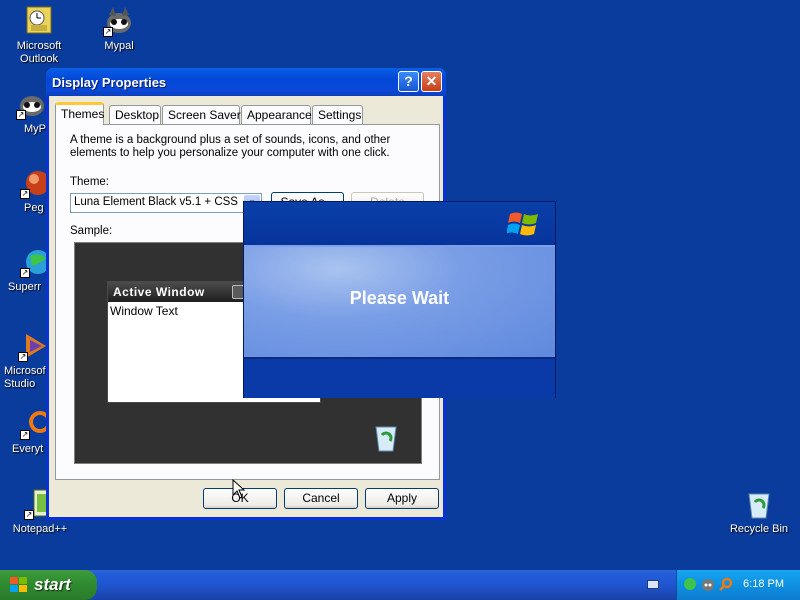 The height and width of the screenshot is (600, 800). I want to click on desktop-icon-mypal: ↗ Mypal, so click(119, 29).